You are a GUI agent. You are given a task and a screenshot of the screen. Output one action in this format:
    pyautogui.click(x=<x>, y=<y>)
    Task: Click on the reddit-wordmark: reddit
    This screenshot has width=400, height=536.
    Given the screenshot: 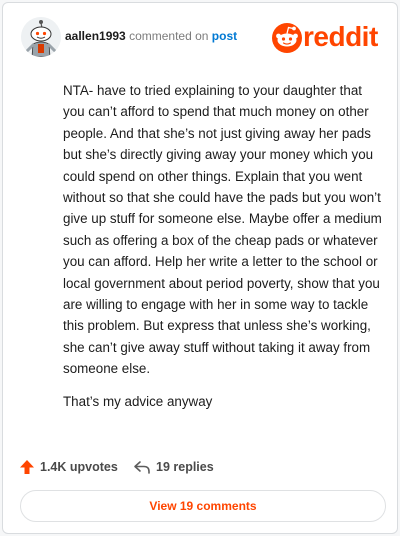 What is the action you would take?
    pyautogui.click(x=340, y=36)
    